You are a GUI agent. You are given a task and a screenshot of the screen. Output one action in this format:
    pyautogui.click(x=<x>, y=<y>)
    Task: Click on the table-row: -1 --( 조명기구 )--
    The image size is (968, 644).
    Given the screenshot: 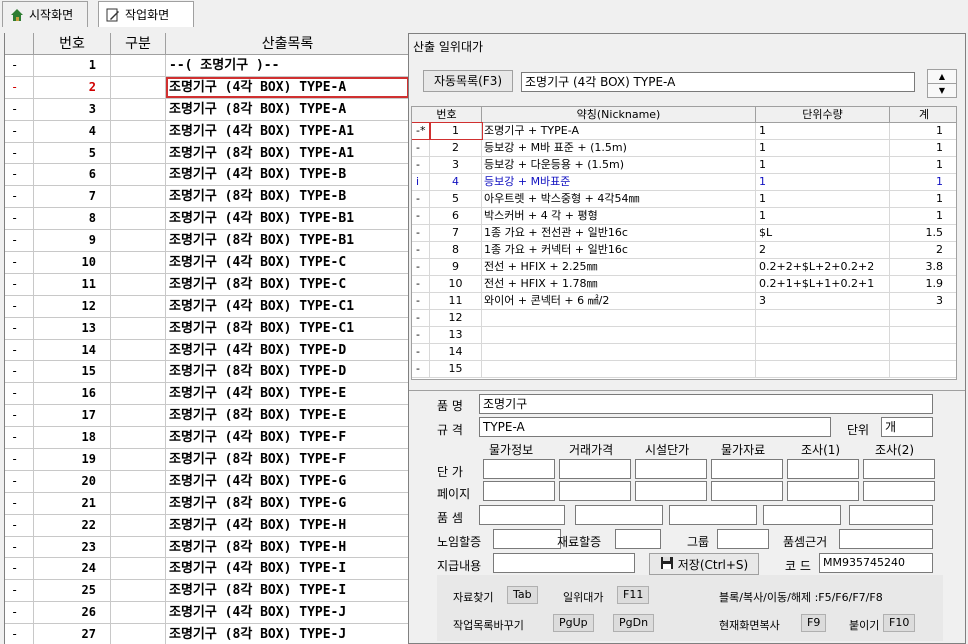 What is the action you would take?
    pyautogui.click(x=206, y=66)
    